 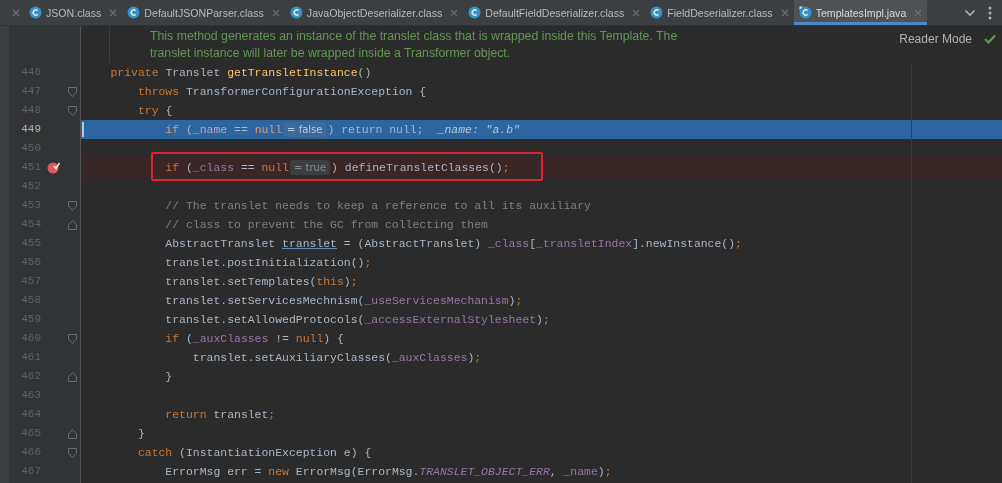 I want to click on editor-tab: FieldDeserializer.class, so click(x=719, y=12).